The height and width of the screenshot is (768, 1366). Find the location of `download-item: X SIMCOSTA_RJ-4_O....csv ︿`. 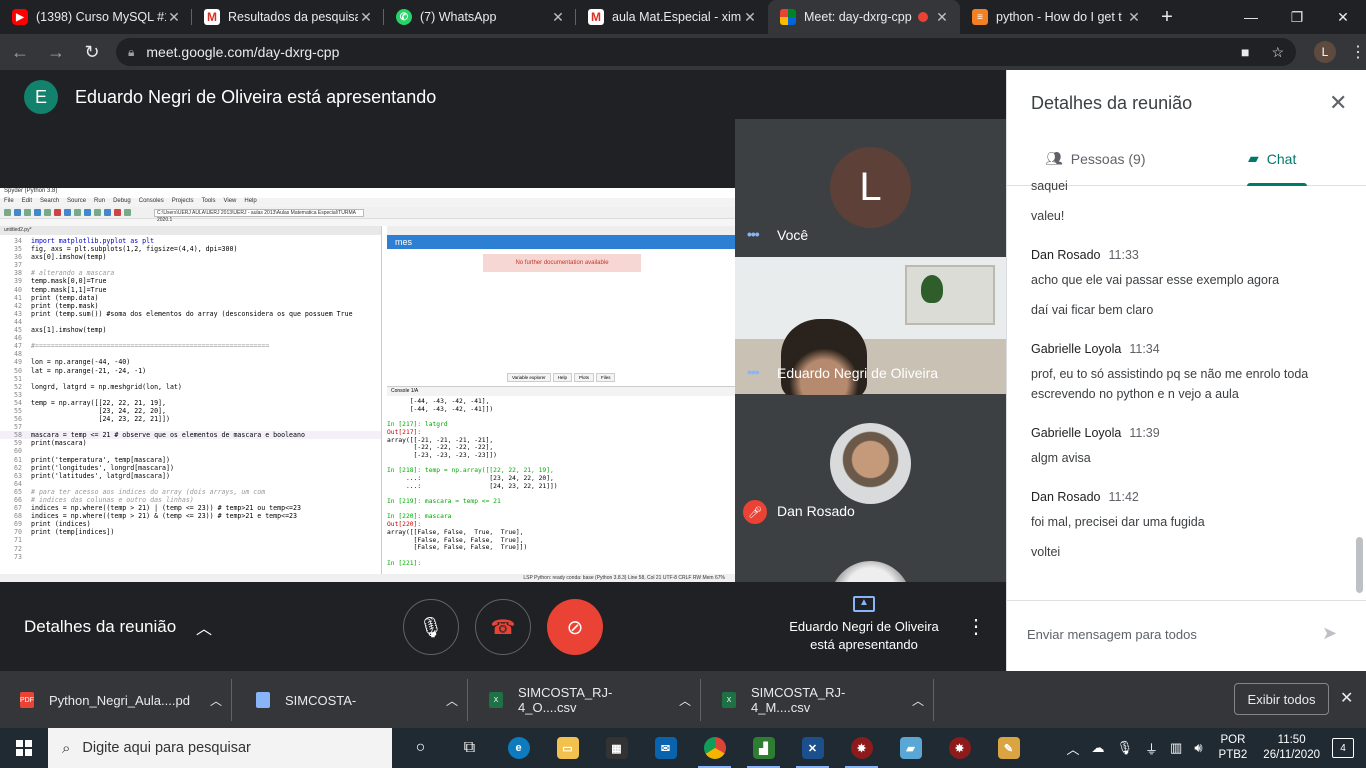

download-item: X SIMCOSTA_RJ-4_O....csv ︿ is located at coordinates (585, 700).